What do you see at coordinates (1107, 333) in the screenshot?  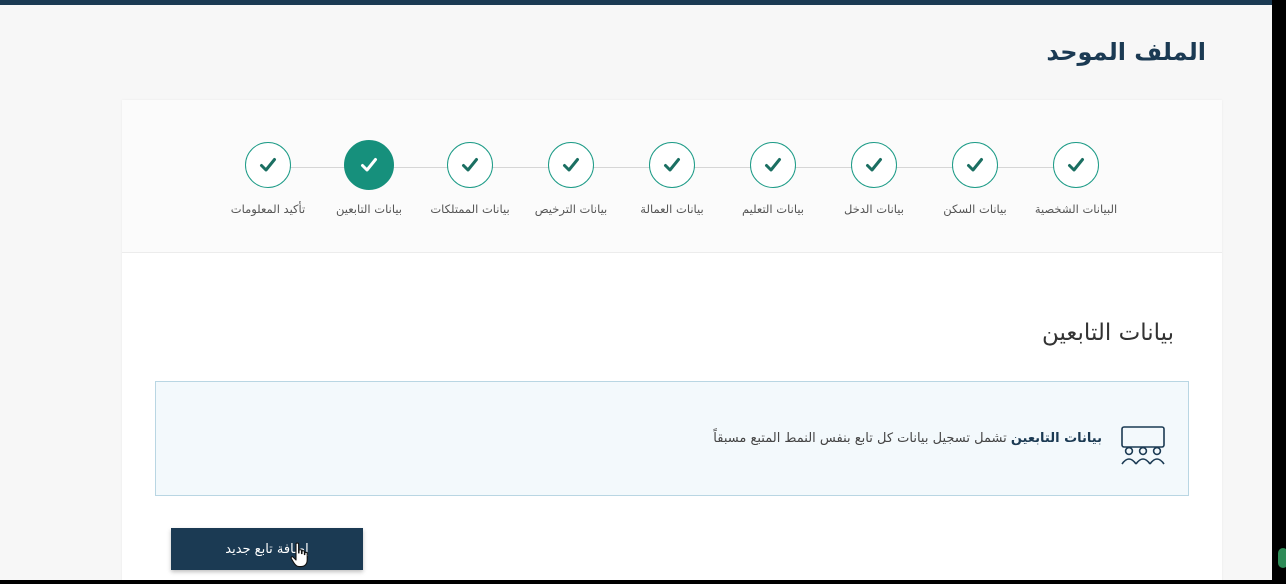 I see `section-title: بيانات التابعين` at bounding box center [1107, 333].